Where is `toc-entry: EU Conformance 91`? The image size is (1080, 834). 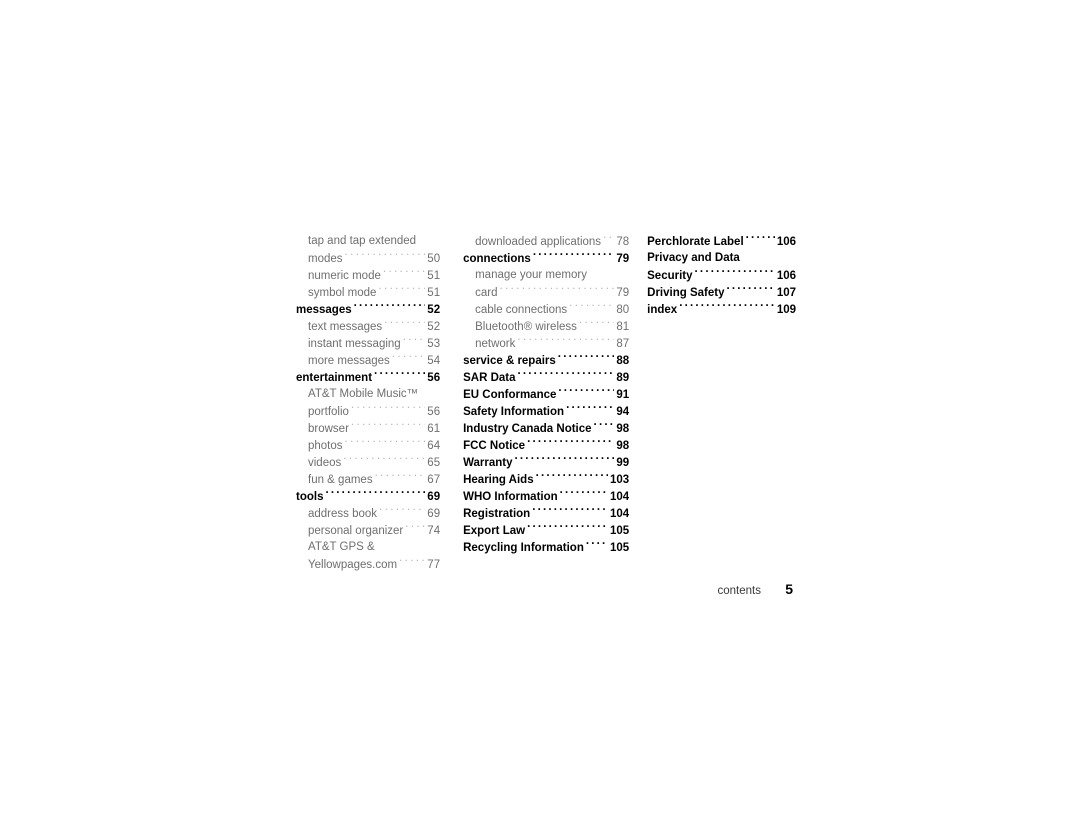 toc-entry: EU Conformance 91 is located at coordinates (546, 394).